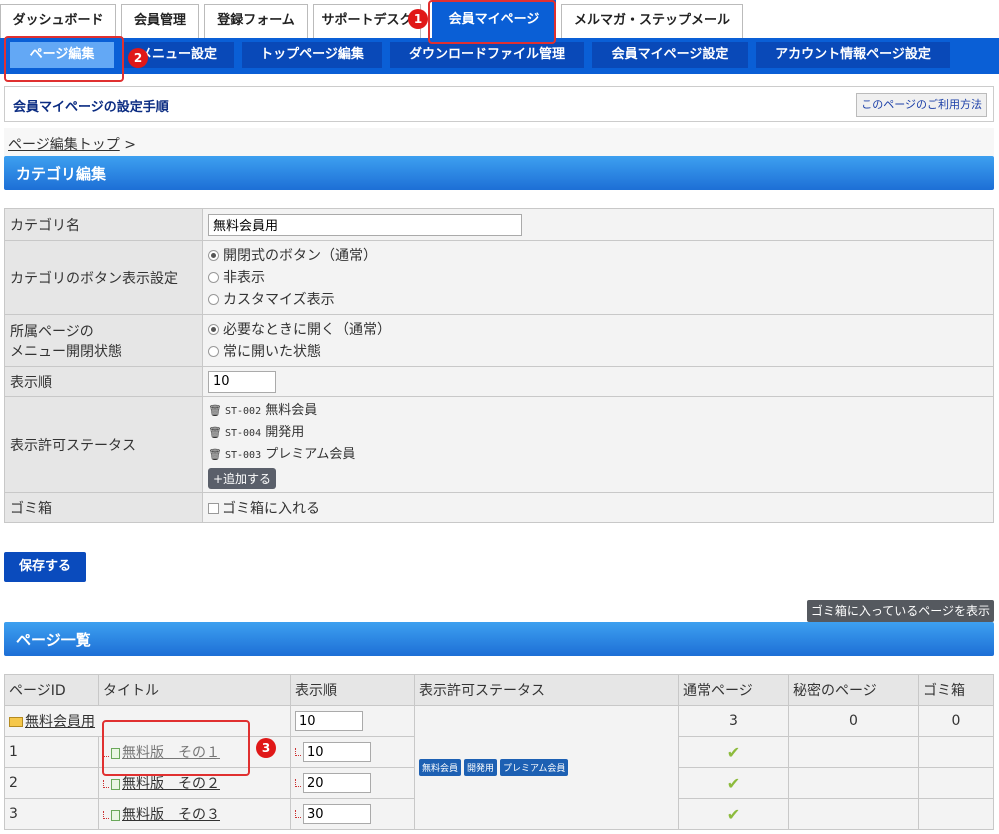 This screenshot has height=834, width=999. Describe the element at coordinates (534, 767) in the screenshot. I see `status-tag: プレミアム会員` at that location.